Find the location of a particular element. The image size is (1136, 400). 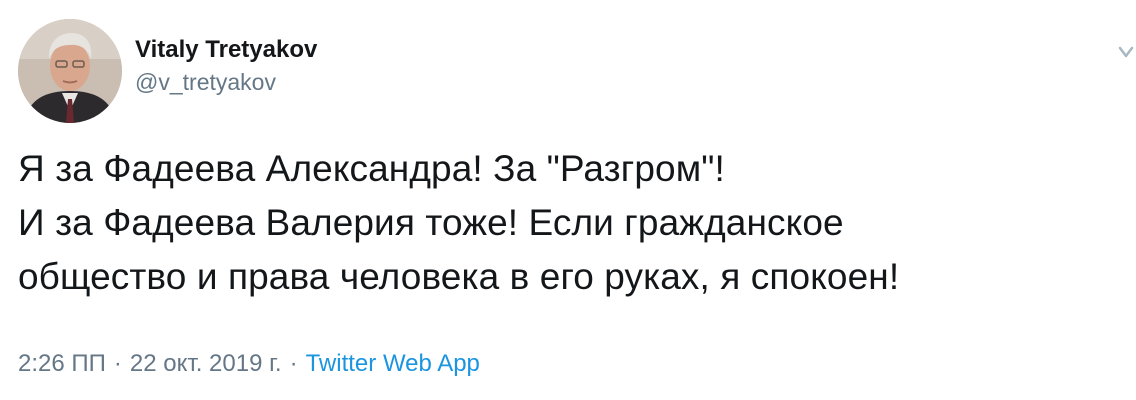

avatar is located at coordinates (70, 71).